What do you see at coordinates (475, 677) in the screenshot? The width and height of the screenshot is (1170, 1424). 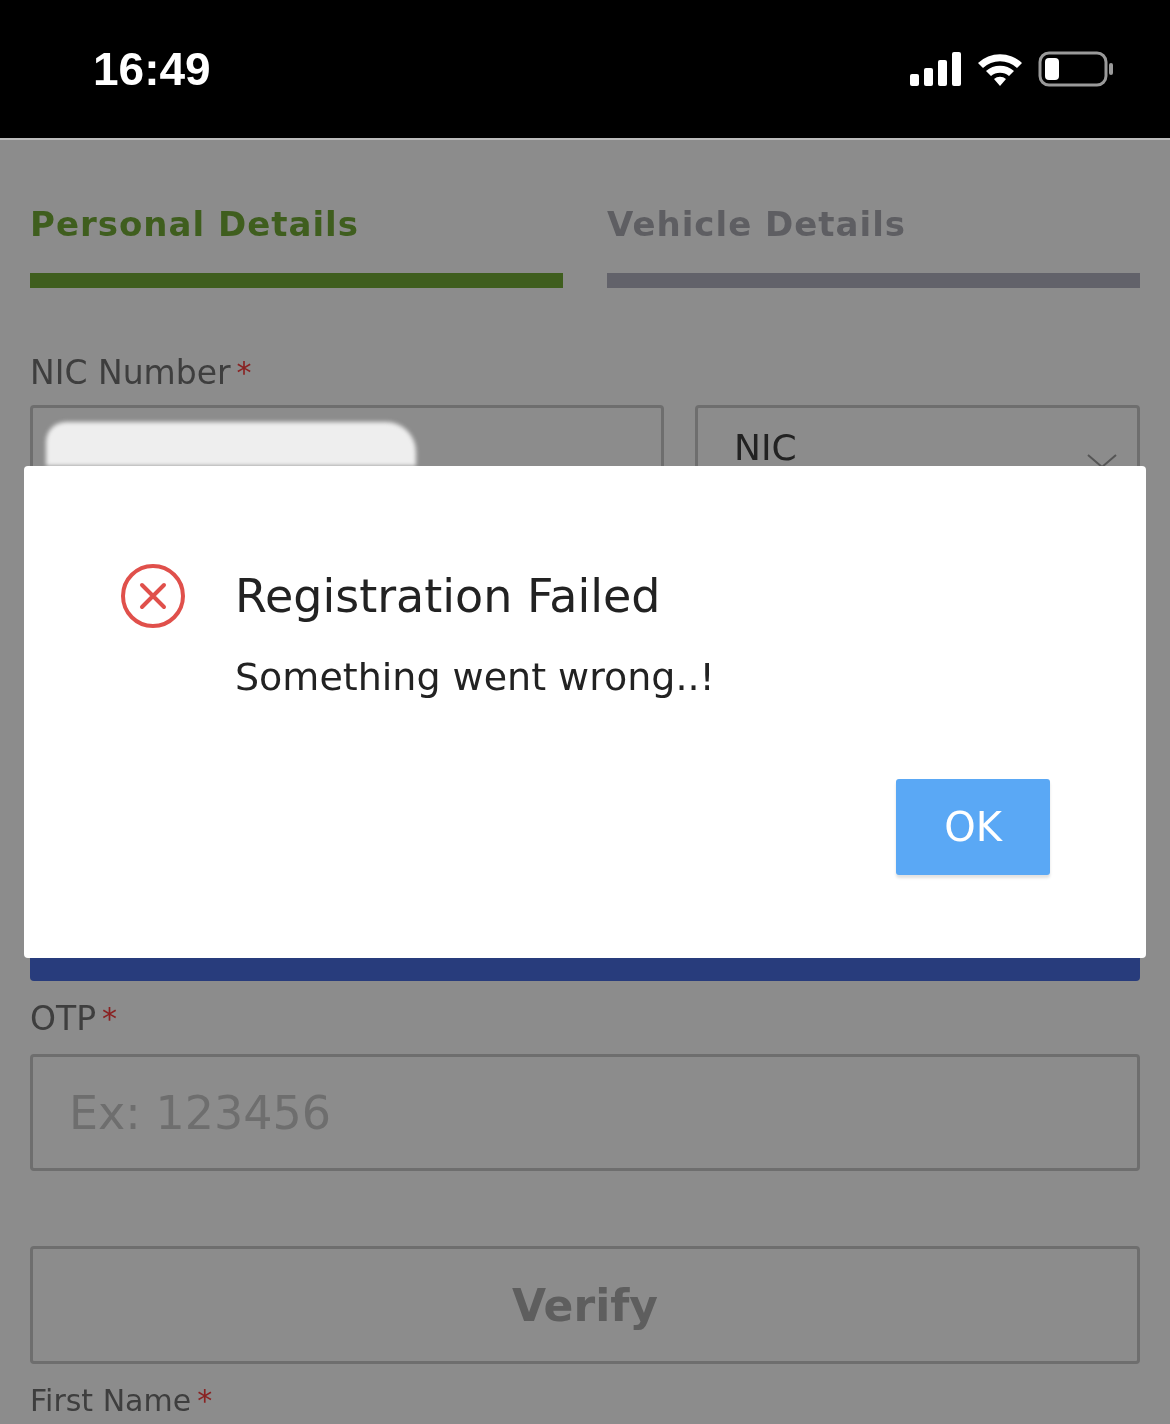 I see `dialog-message: Something went wrong..!` at bounding box center [475, 677].